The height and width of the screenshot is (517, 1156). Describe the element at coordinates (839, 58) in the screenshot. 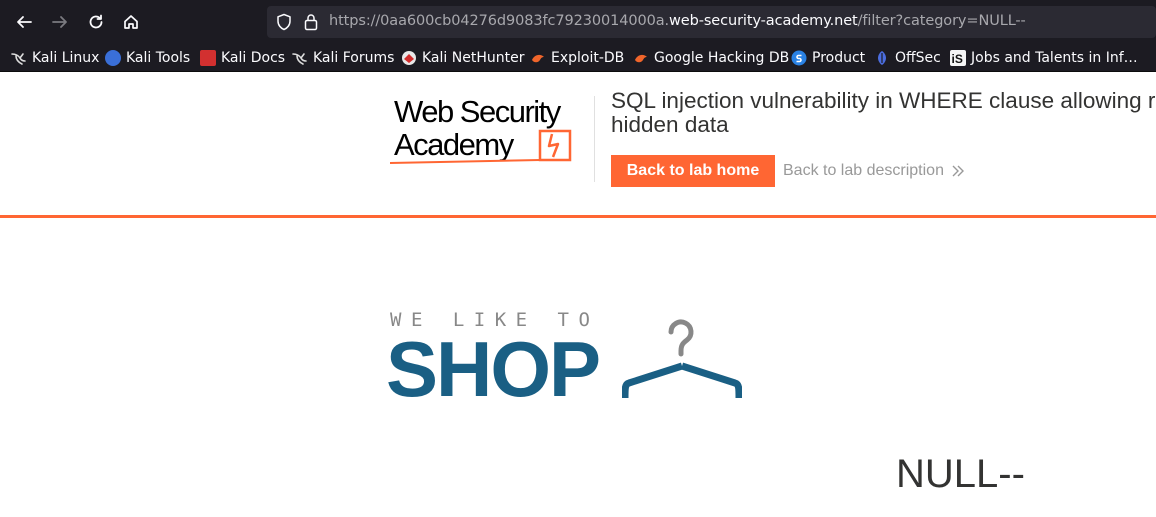

I see `bookmark-label: Product` at that location.